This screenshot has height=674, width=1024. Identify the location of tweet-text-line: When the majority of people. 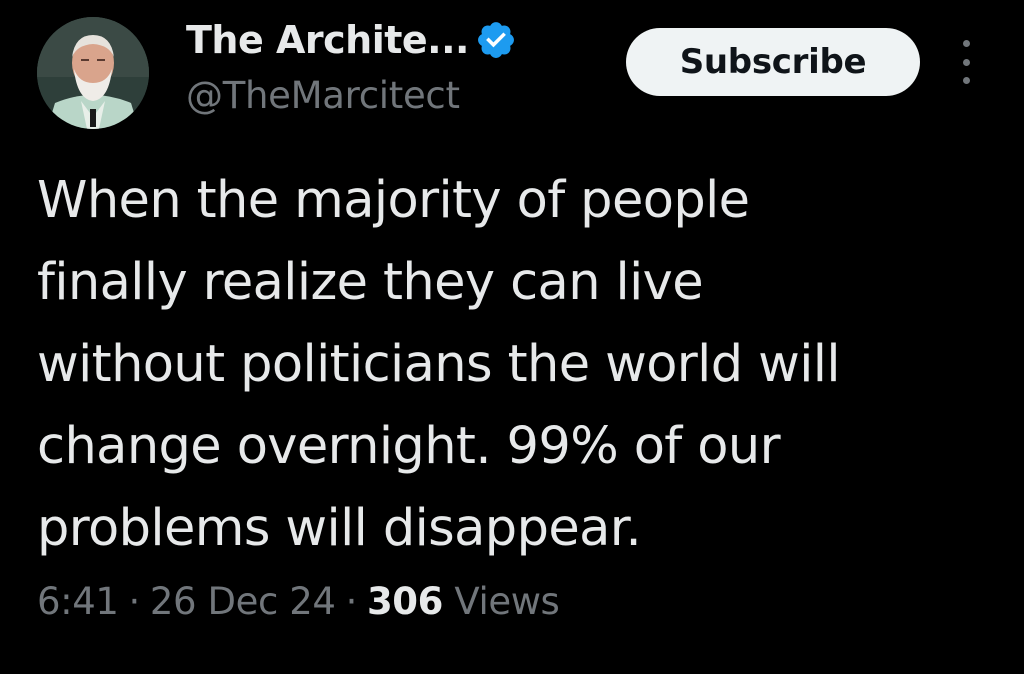
(393, 200).